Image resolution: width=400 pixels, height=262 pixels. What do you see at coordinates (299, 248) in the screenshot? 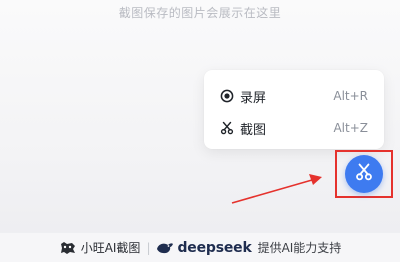
I see `powered-by-text: 提供AI能力支持` at bounding box center [299, 248].